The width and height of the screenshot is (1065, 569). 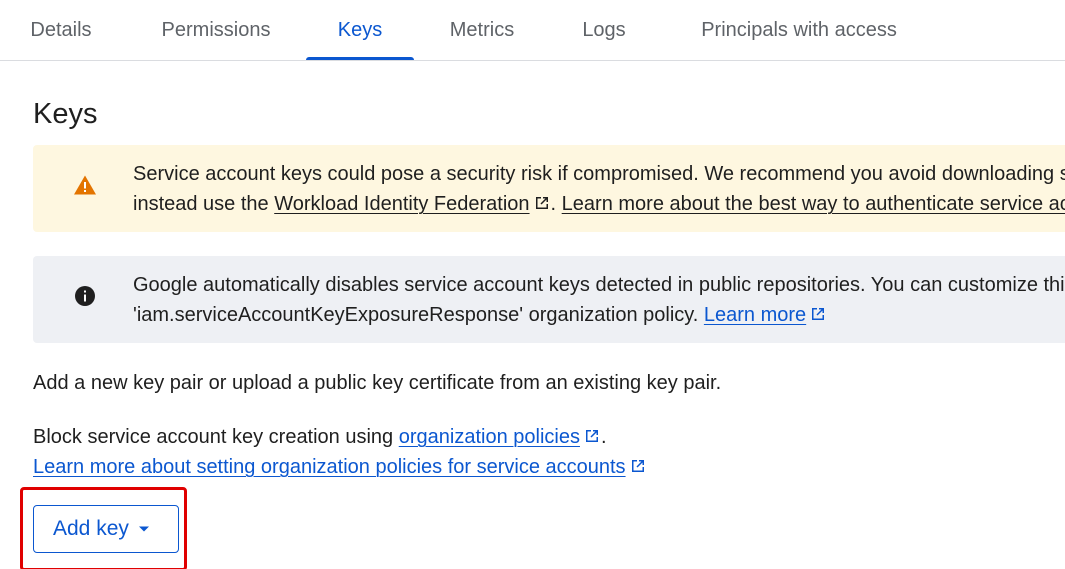 What do you see at coordinates (799, 30) in the screenshot?
I see `tab-principals-with-access: Principals with access` at bounding box center [799, 30].